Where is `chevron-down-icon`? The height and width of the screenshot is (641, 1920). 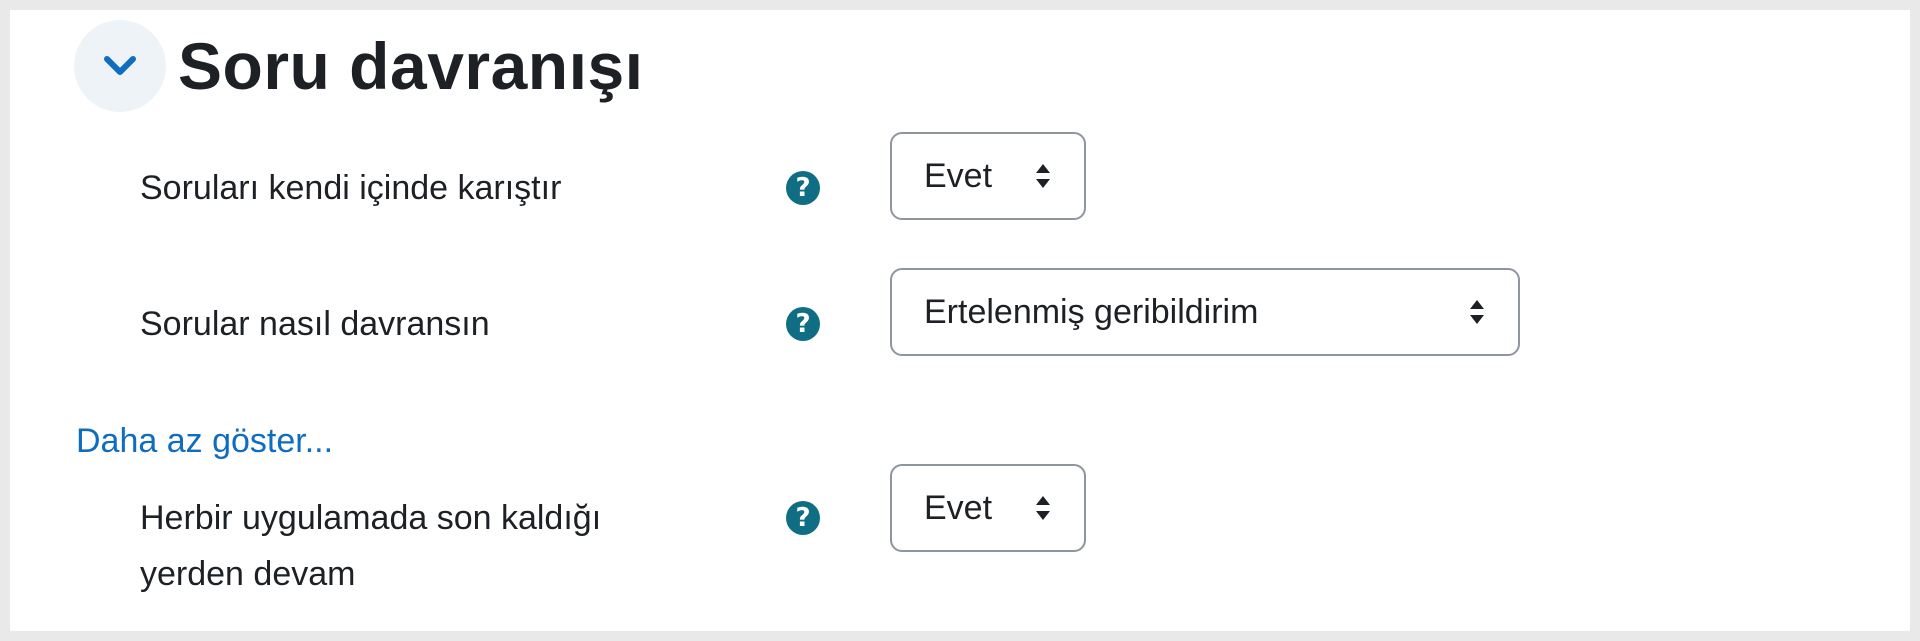 chevron-down-icon is located at coordinates (120, 65).